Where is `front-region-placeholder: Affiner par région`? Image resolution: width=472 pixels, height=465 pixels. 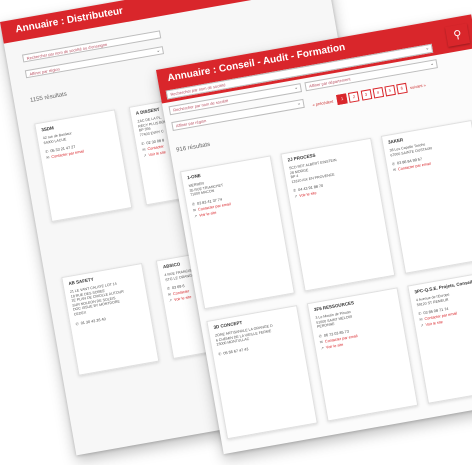 front-region-placeholder: Affiner par région is located at coordinates (191, 123).